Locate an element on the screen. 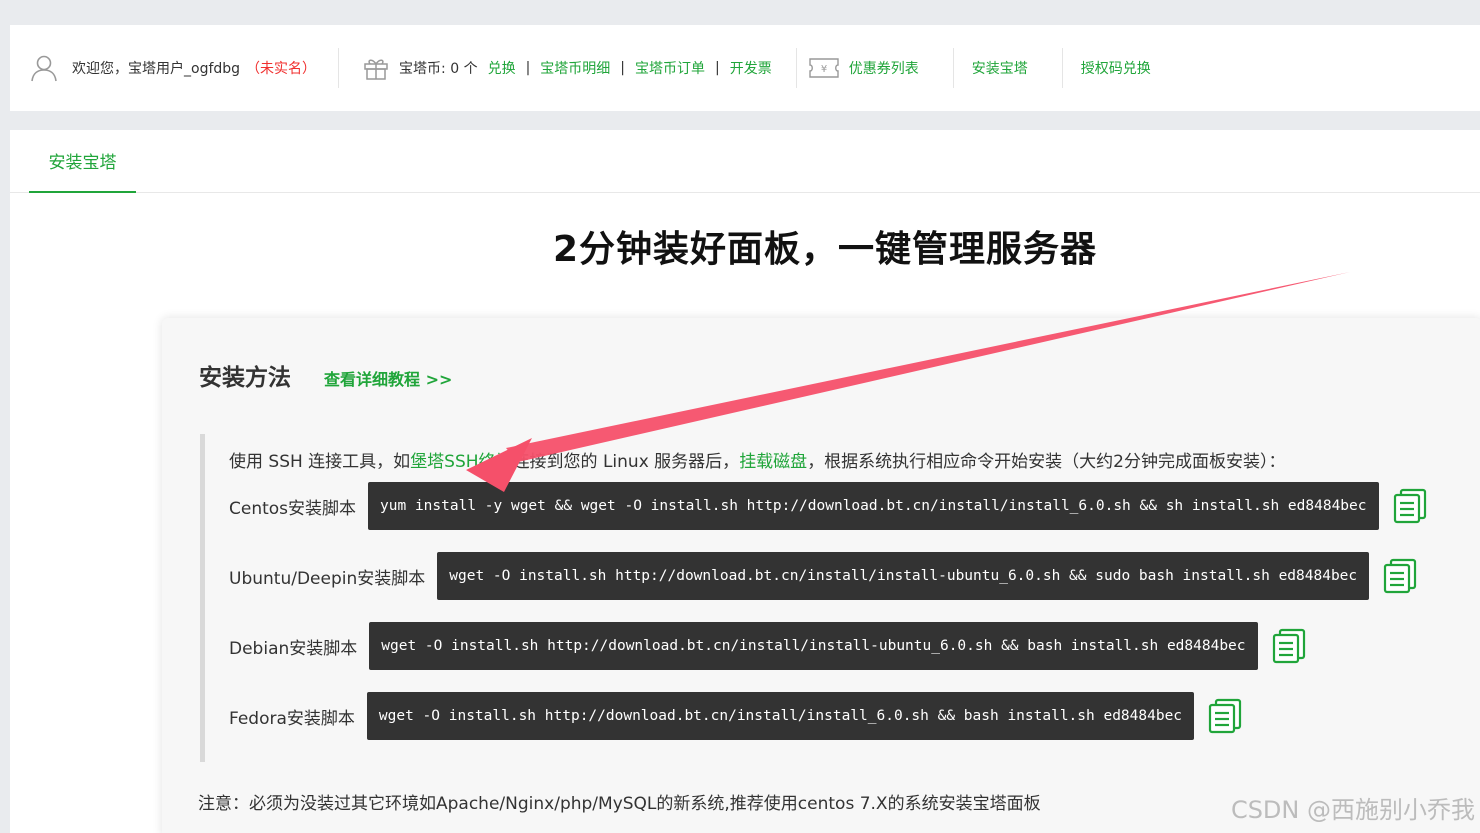  welcome-text: 欢迎您，宝塔用户_ogfdbg is located at coordinates (156, 69).